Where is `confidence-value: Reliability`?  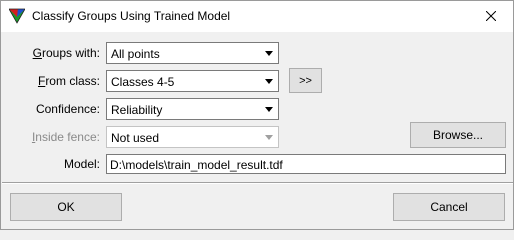
confidence-value: Reliability is located at coordinates (137, 110).